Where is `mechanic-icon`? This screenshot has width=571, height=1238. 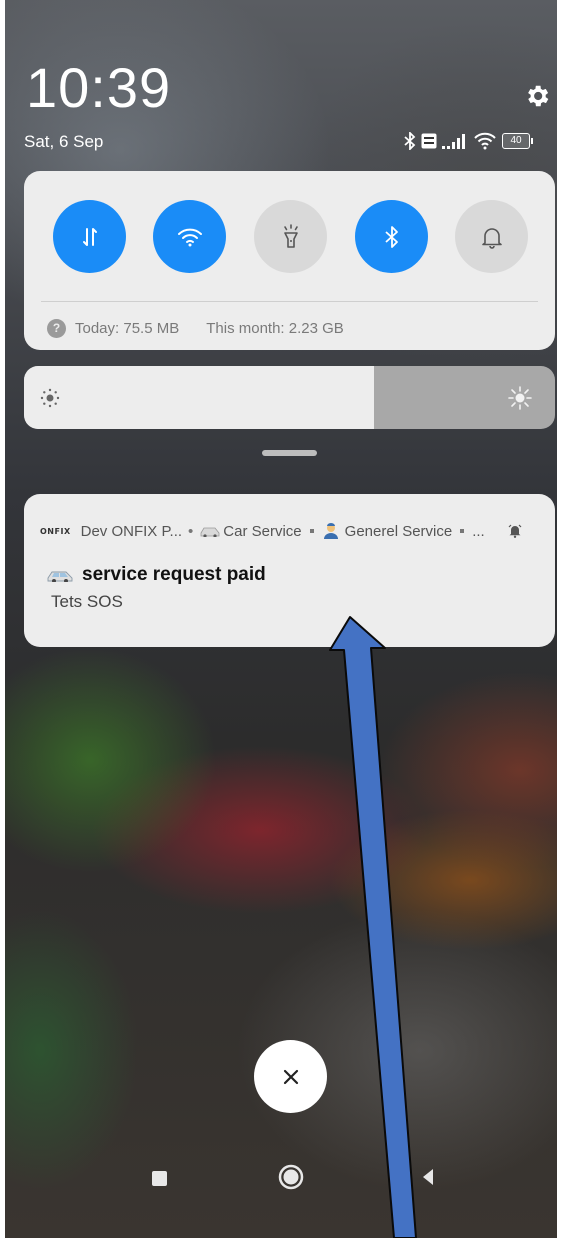 mechanic-icon is located at coordinates (330, 531).